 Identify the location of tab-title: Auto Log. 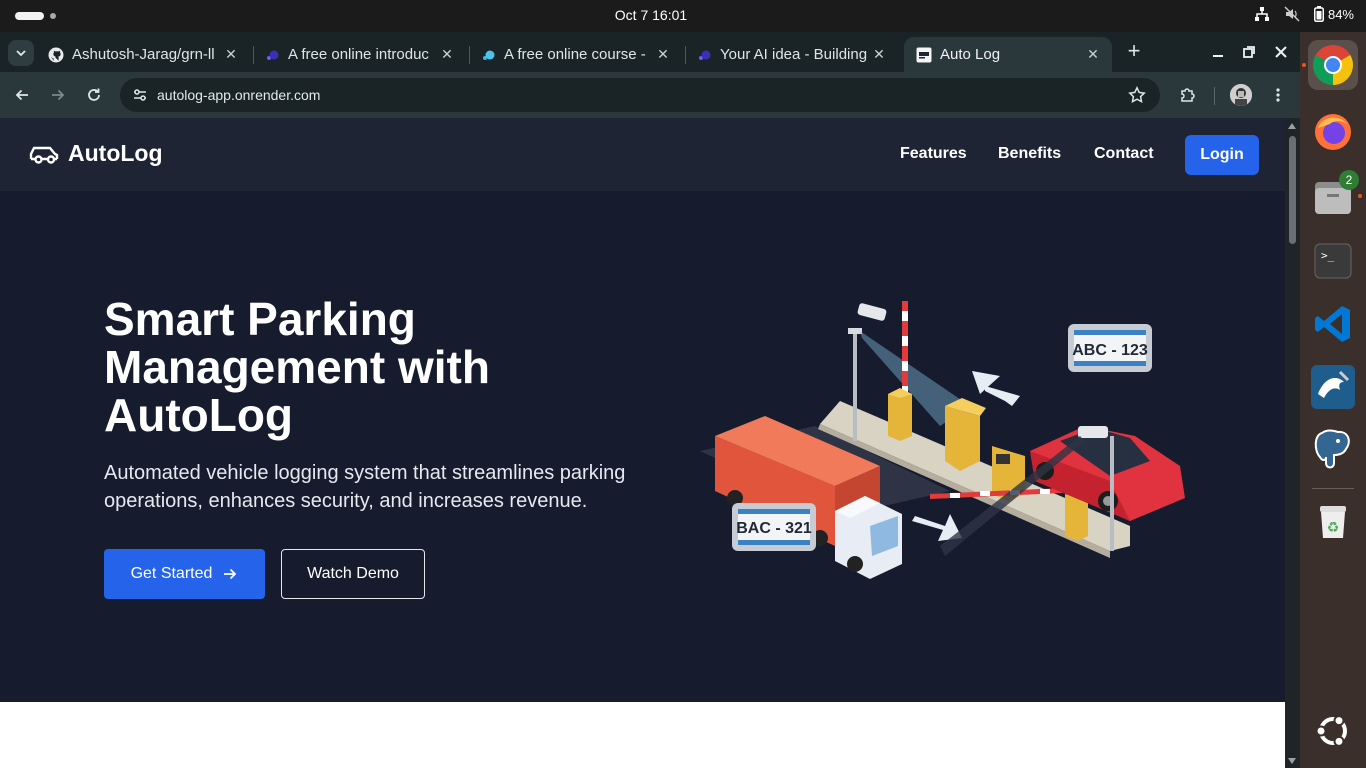
(970, 54).